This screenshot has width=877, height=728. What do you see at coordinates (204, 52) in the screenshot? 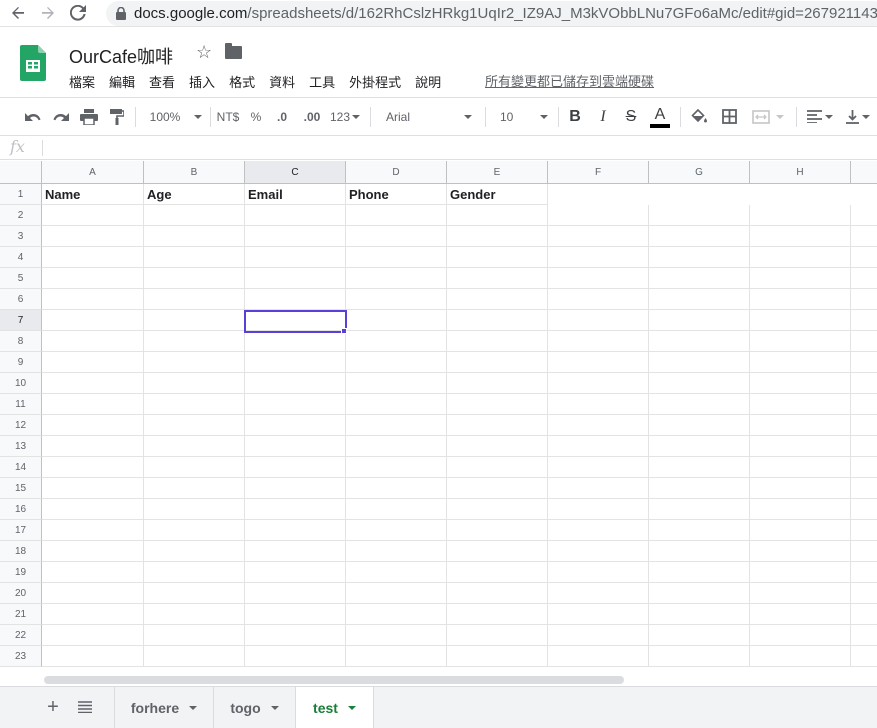
I see `star-icon: ☆` at bounding box center [204, 52].